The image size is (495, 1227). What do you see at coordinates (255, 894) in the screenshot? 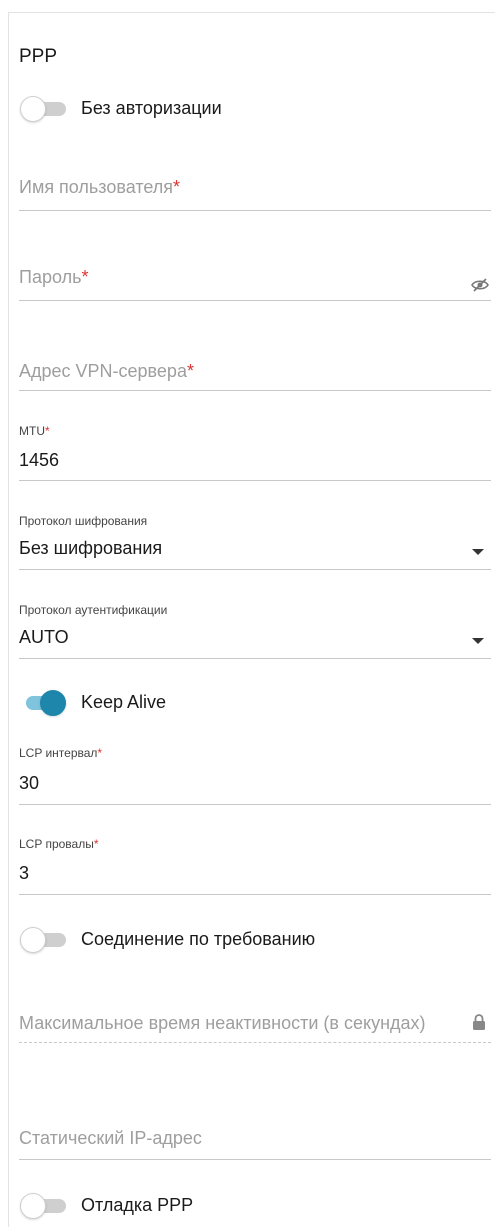
I see `lcp-fails-underline` at bounding box center [255, 894].